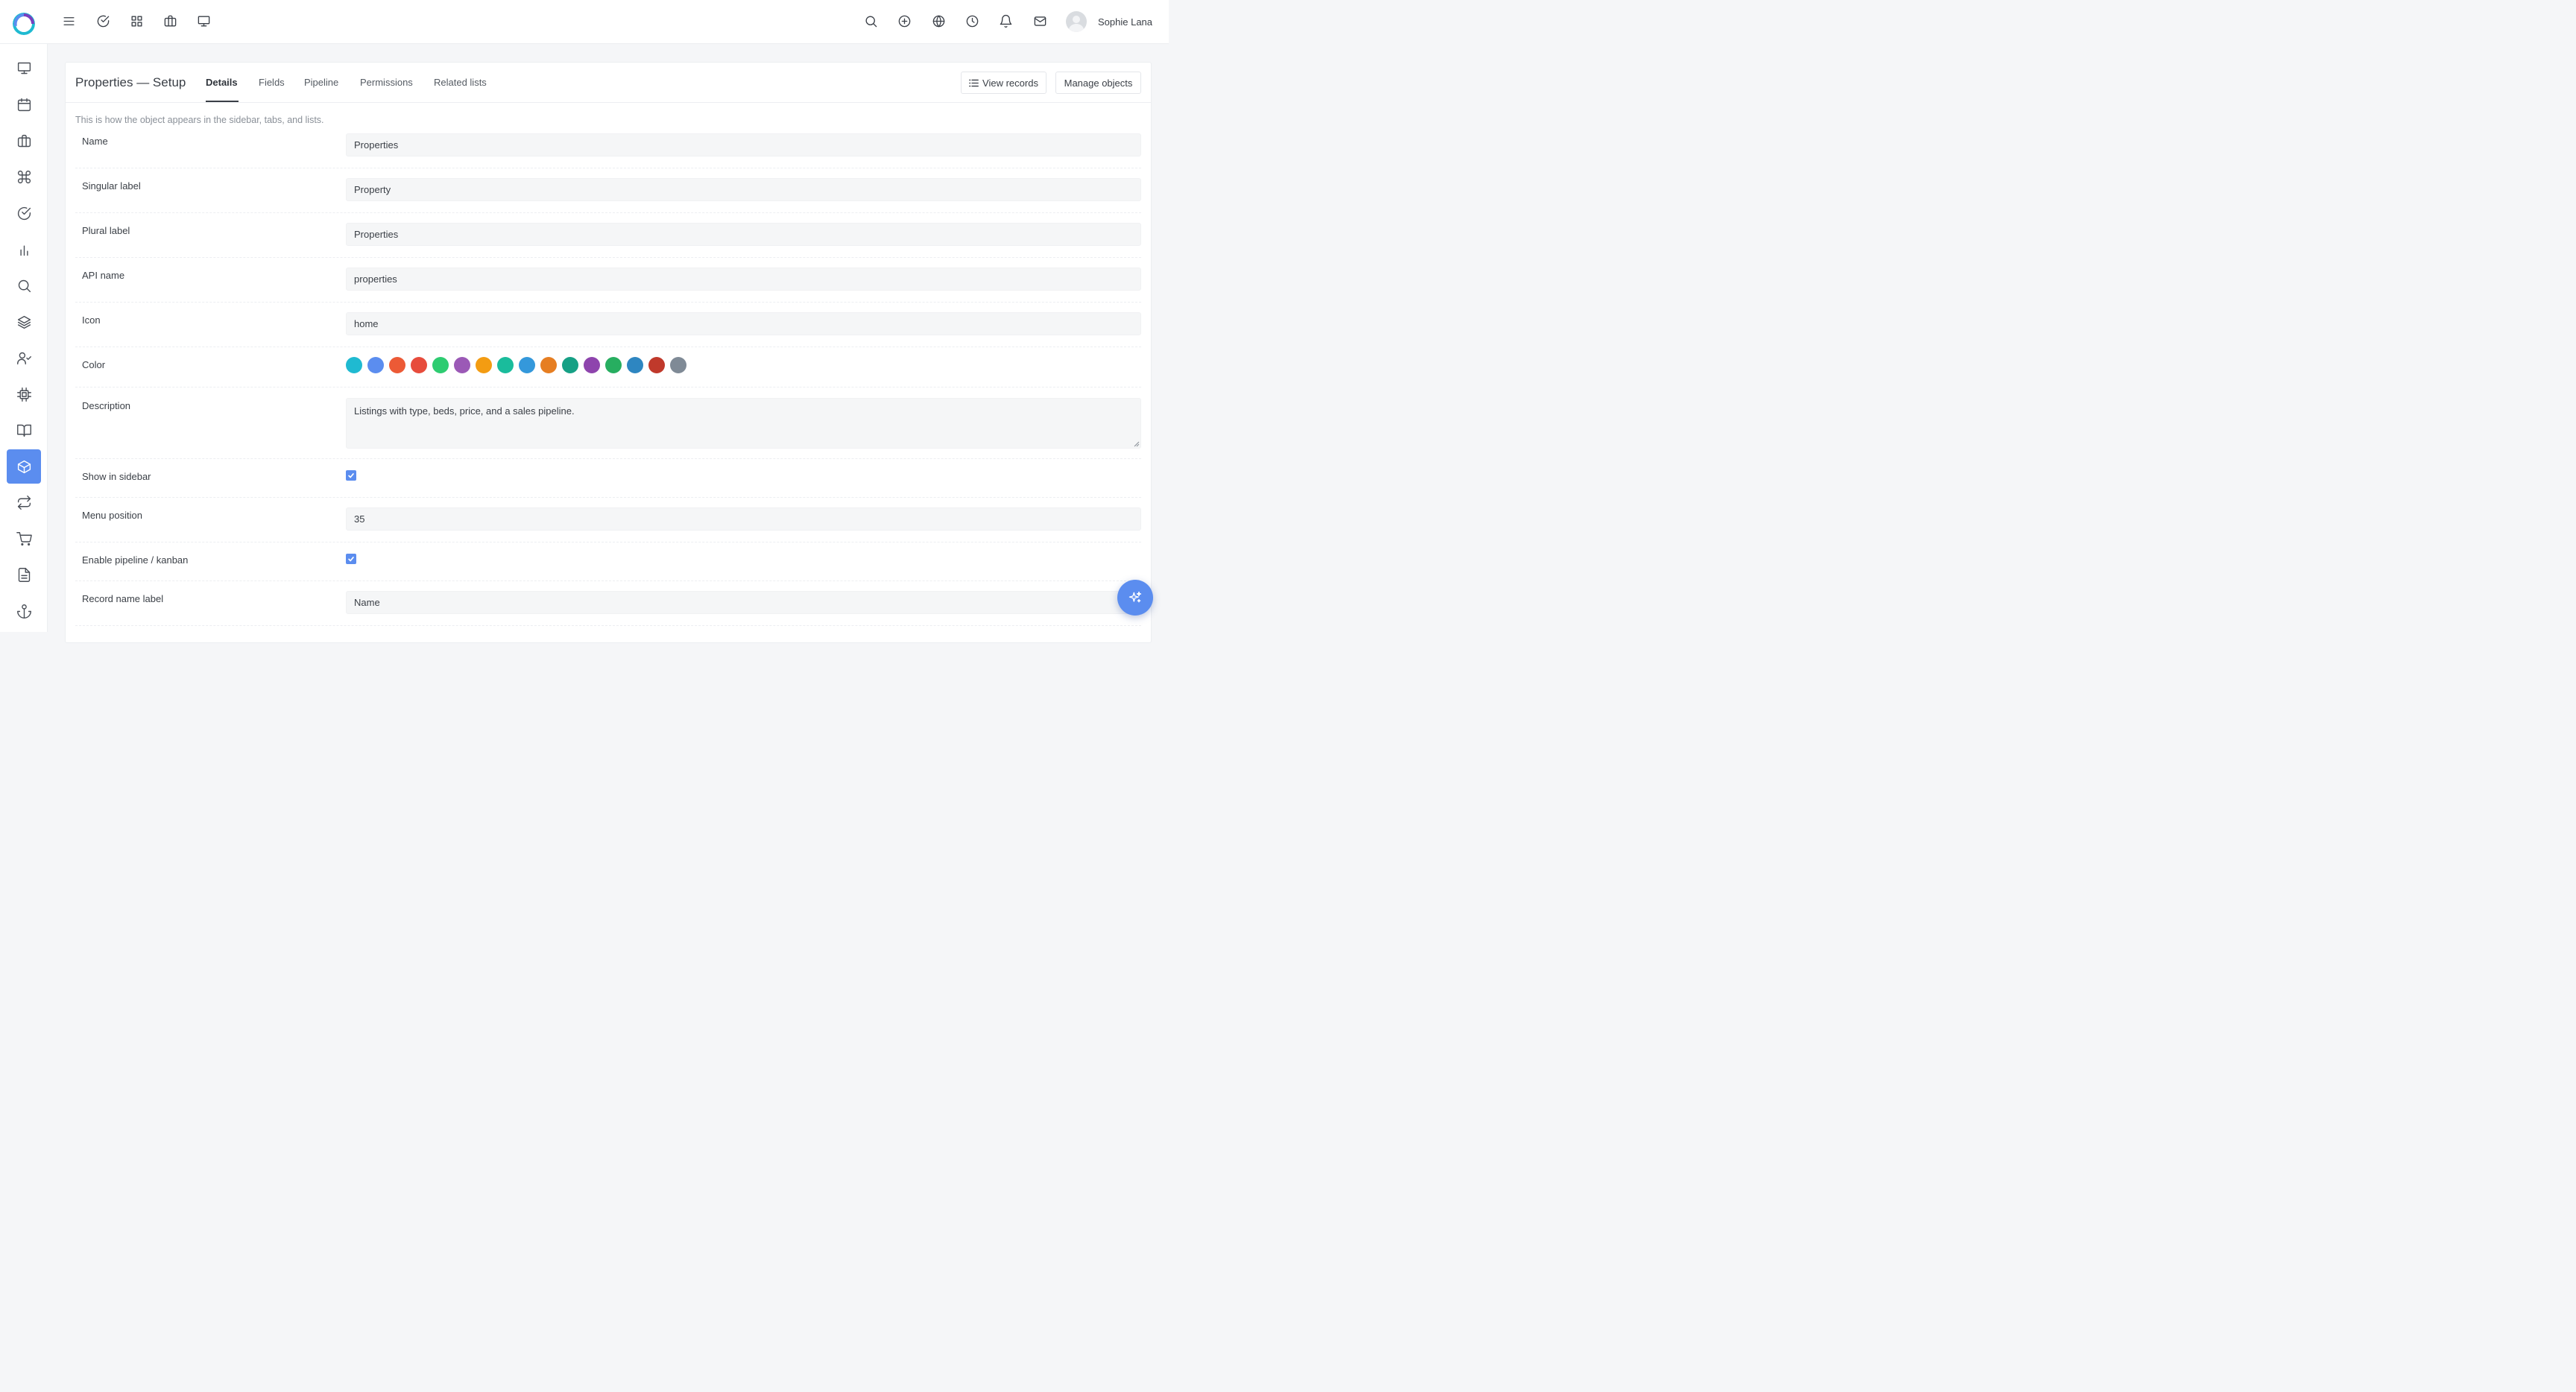  I want to click on box-icon, so click(24, 467).